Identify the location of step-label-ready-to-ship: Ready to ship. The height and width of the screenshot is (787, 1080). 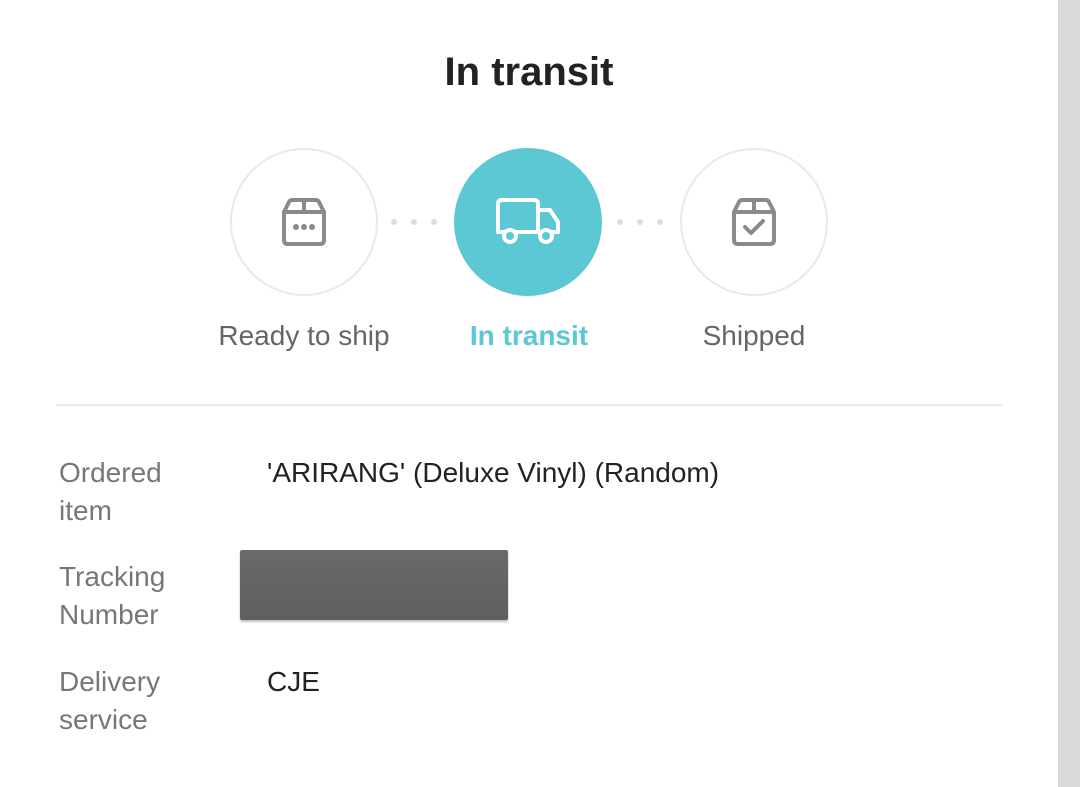
(304, 335).